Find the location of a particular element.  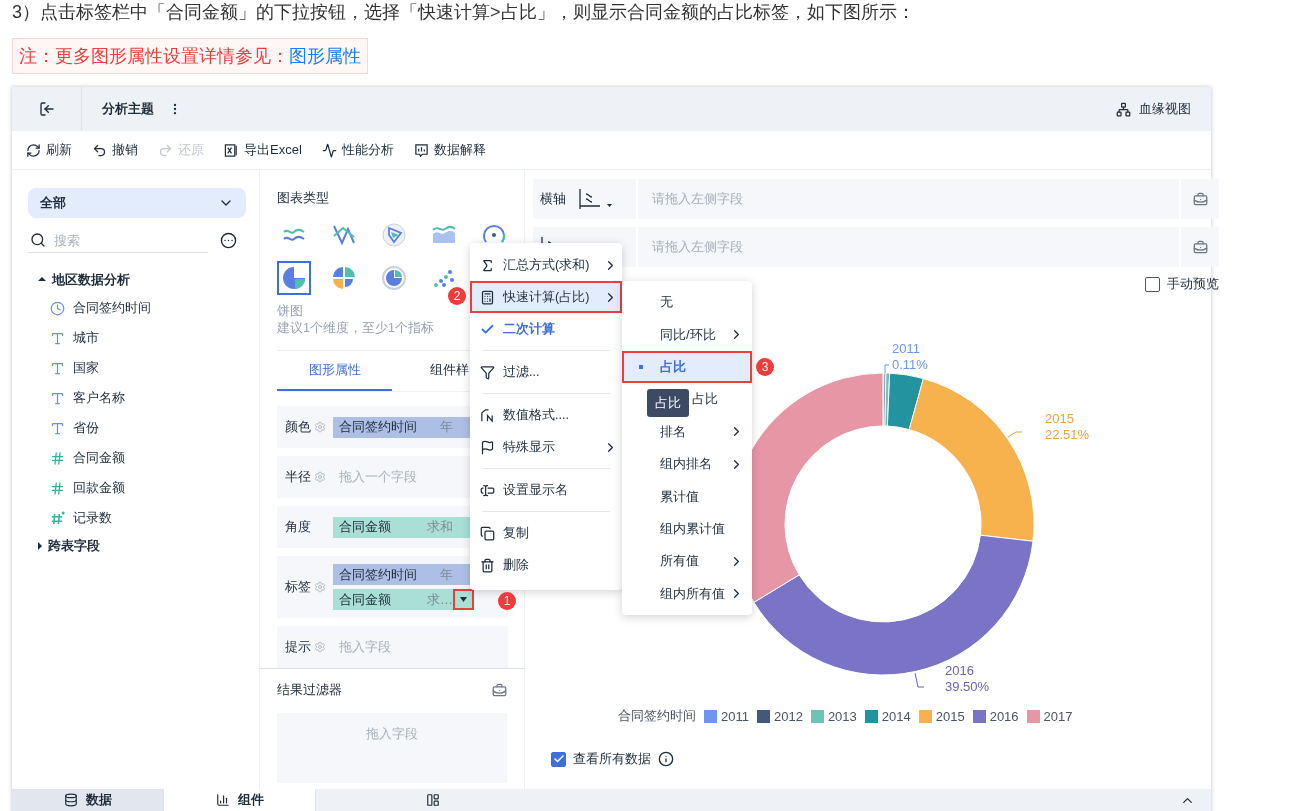

legend-item: 2015 is located at coordinates (941, 716).